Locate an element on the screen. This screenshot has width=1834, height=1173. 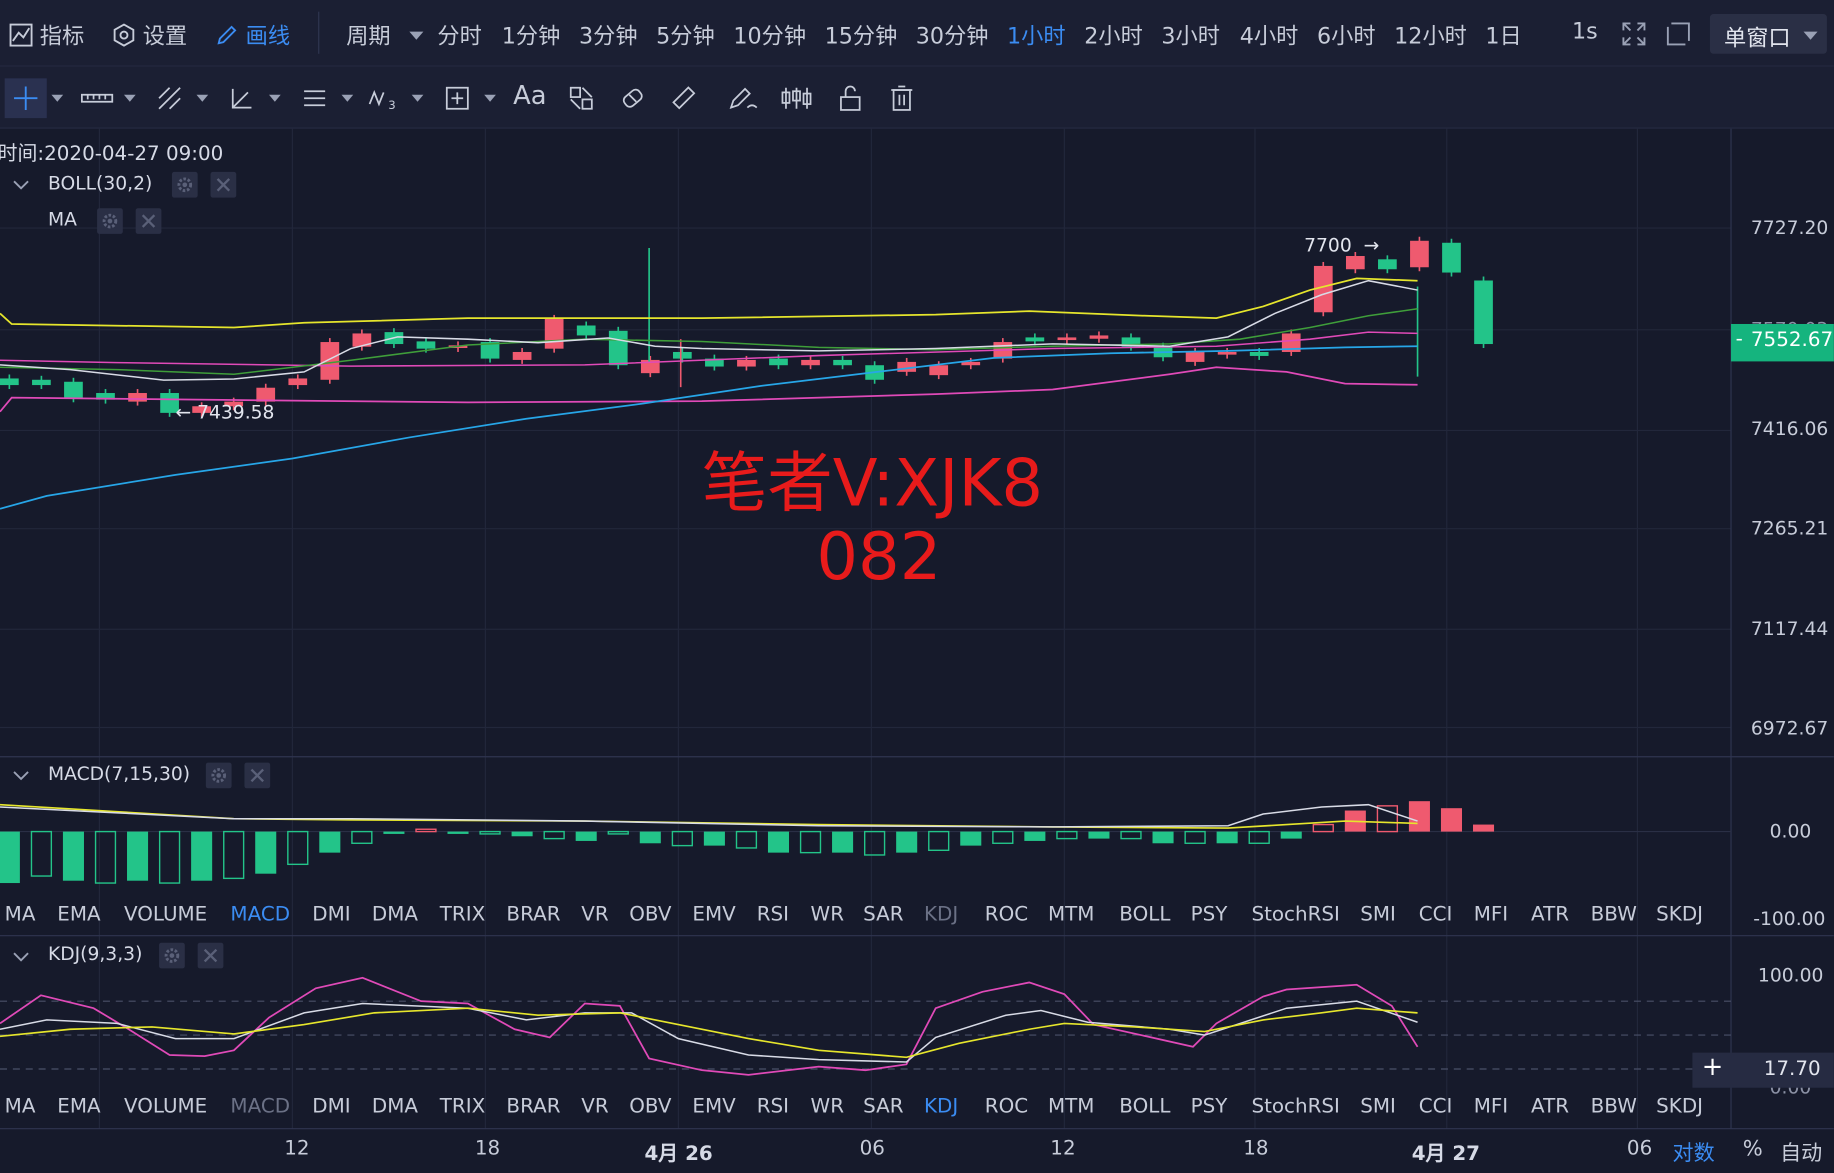
crosshair-icon is located at coordinates (25, 98).